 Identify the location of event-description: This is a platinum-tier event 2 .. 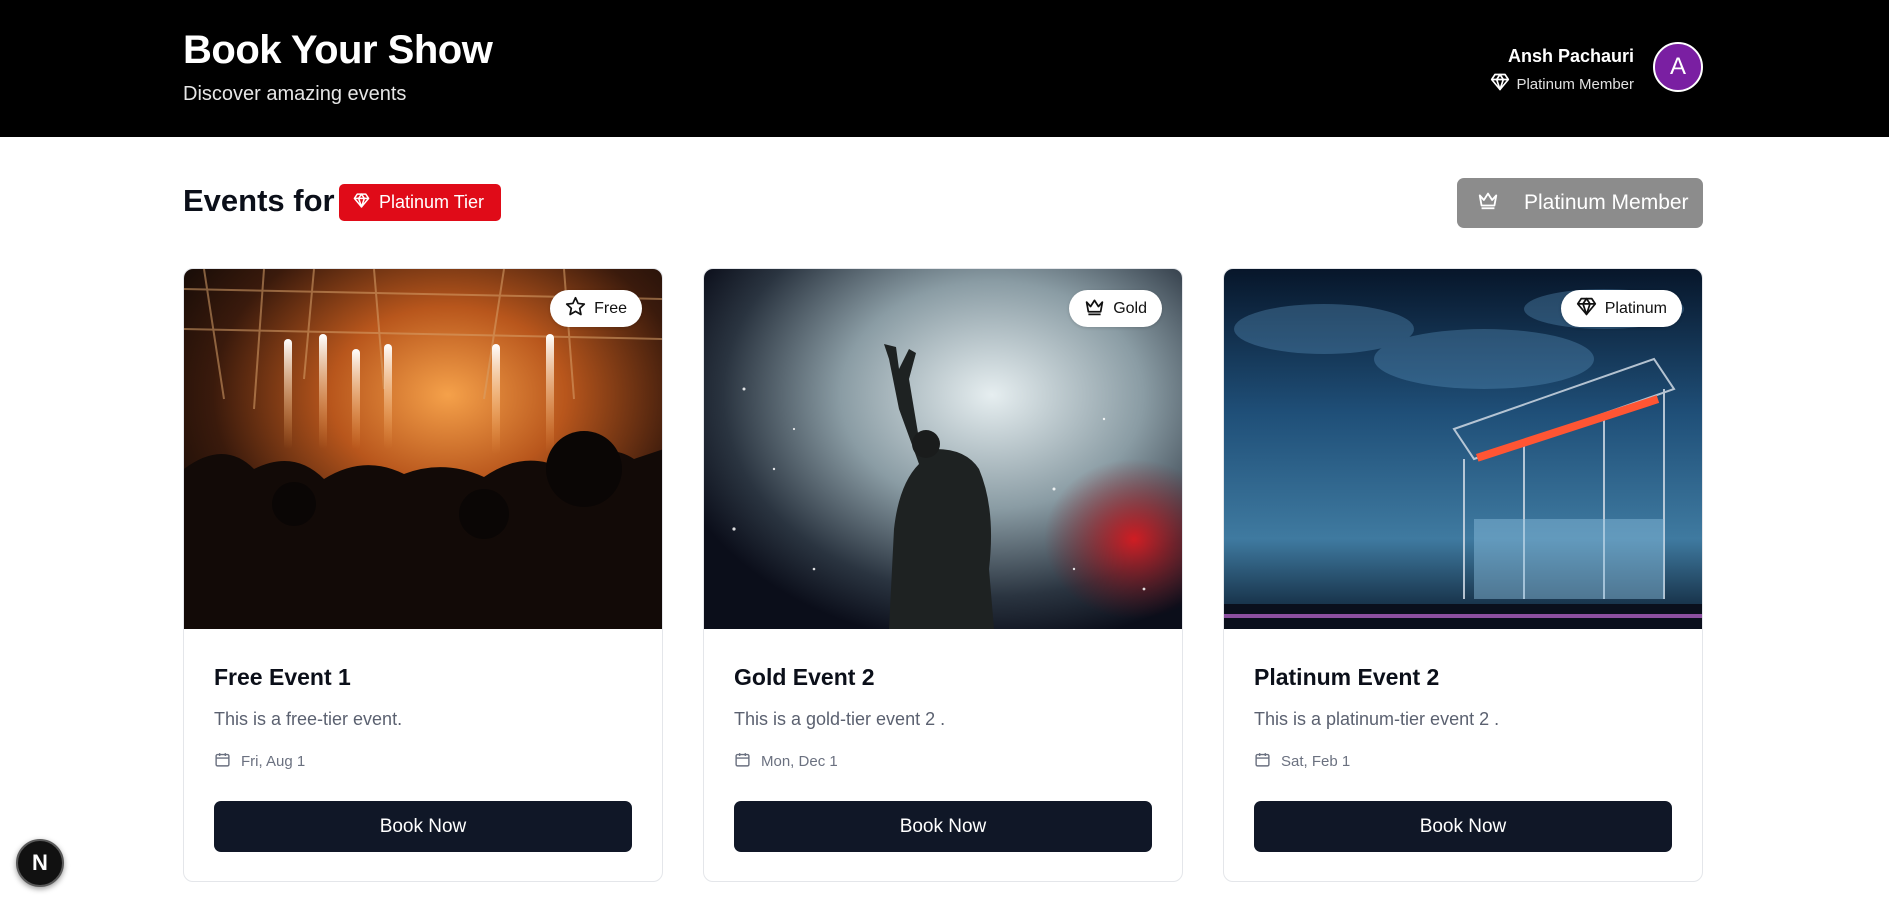
(1377, 719).